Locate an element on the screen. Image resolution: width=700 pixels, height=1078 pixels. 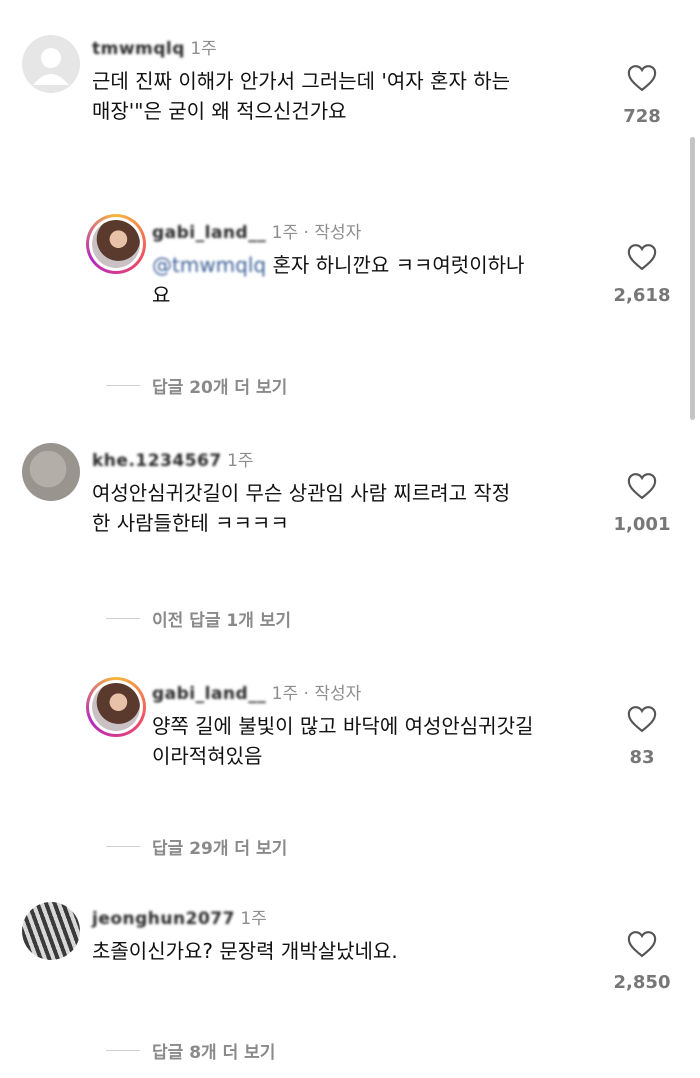
comment-text-line: @tmwmqlq 혼자 하니깐요 ㅋㅋ여럿이하나 is located at coordinates (382, 265).